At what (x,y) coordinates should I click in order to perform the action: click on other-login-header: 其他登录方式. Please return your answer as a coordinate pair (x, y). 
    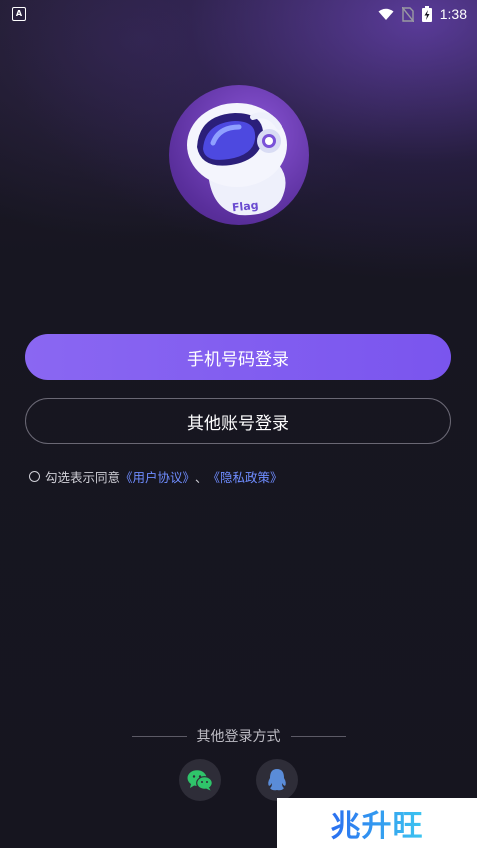
    Looking at the image, I should click on (238, 736).